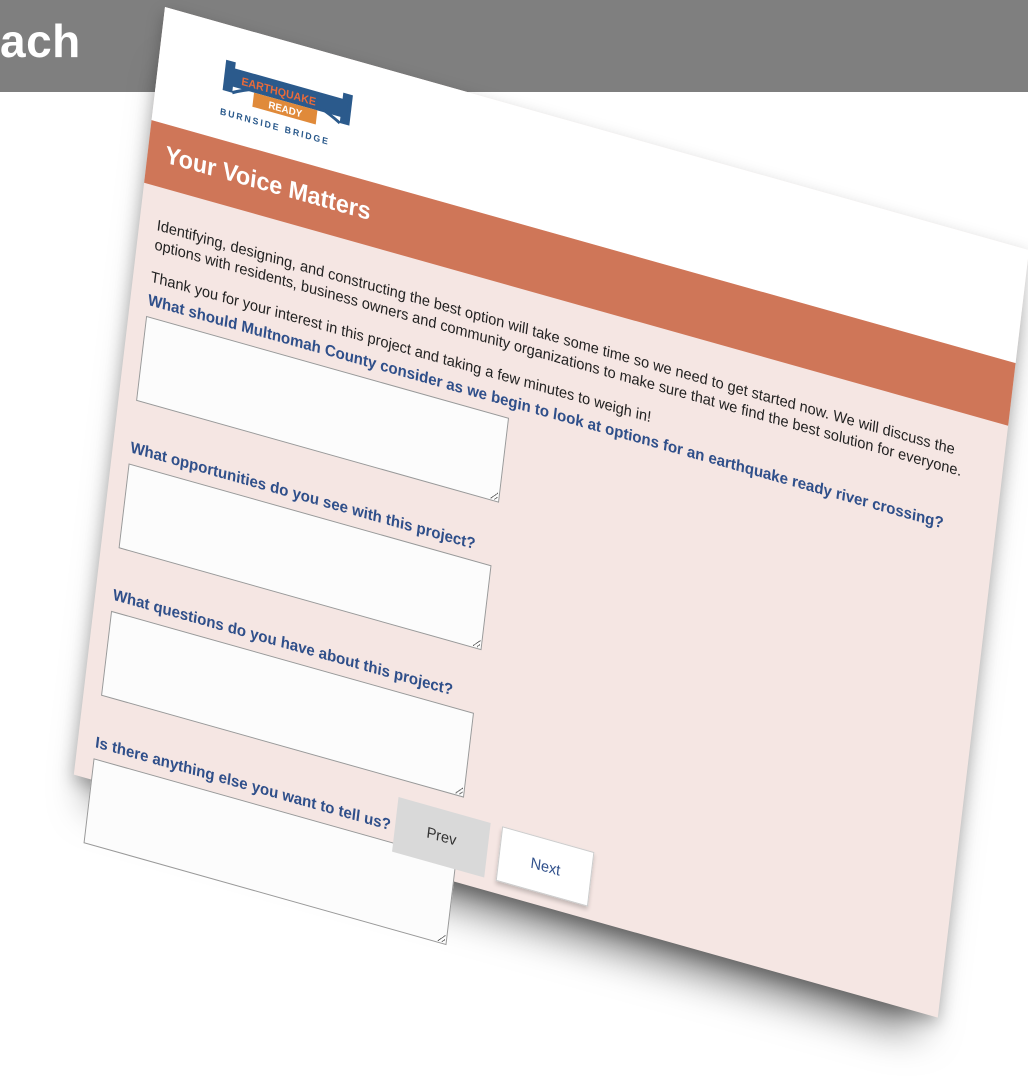 The height and width of the screenshot is (1081, 1028). Describe the element at coordinates (514, 46) in the screenshot. I see `slide-header: ach` at that location.